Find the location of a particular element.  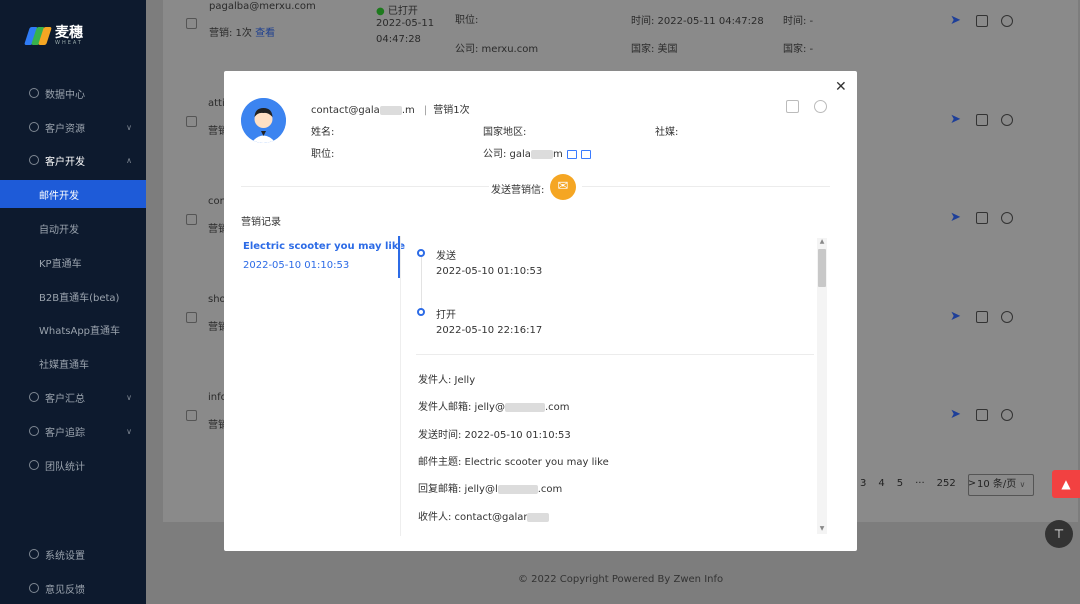

sender-email-suffix: .com is located at coordinates (557, 407).